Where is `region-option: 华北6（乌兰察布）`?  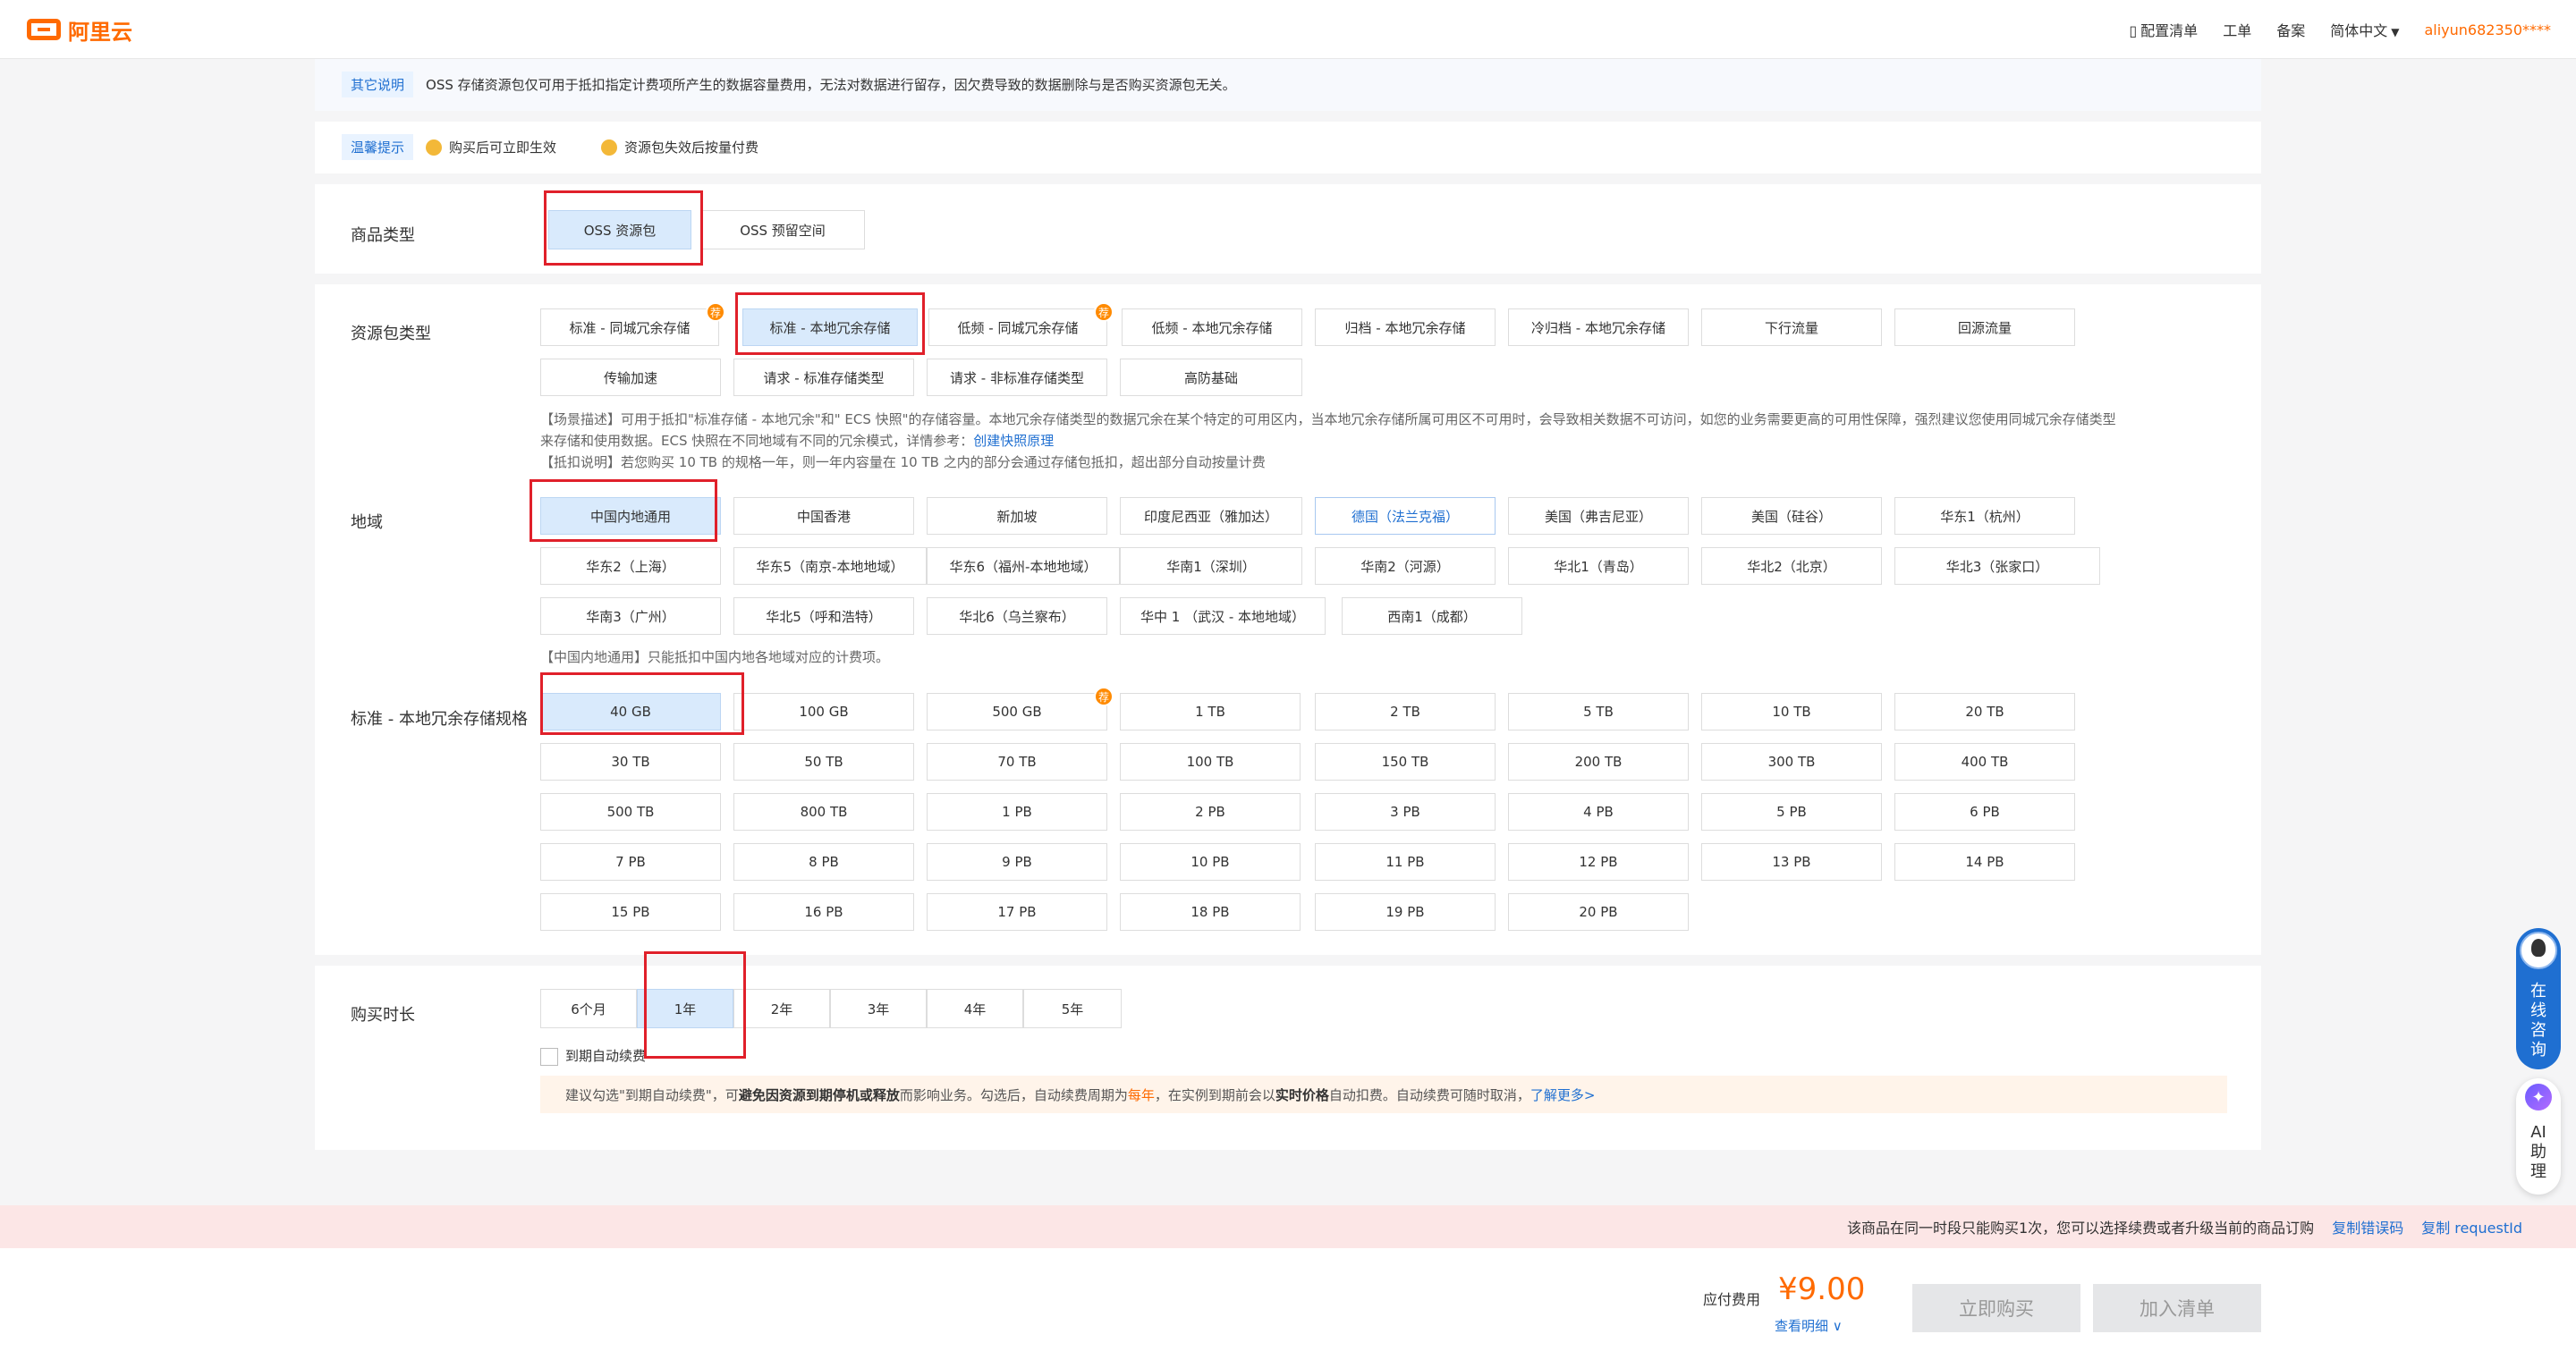 region-option: 华北6（乌兰察布） is located at coordinates (1017, 616).